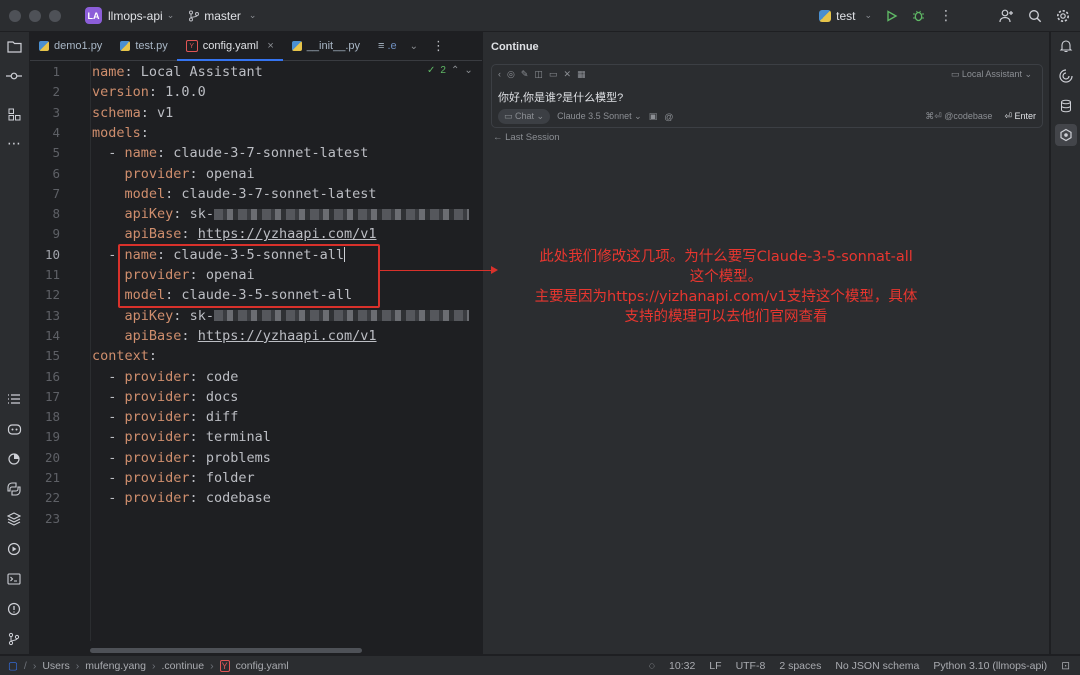 The image size is (1080, 675). I want to click on copilot-icon, so click(14, 429).